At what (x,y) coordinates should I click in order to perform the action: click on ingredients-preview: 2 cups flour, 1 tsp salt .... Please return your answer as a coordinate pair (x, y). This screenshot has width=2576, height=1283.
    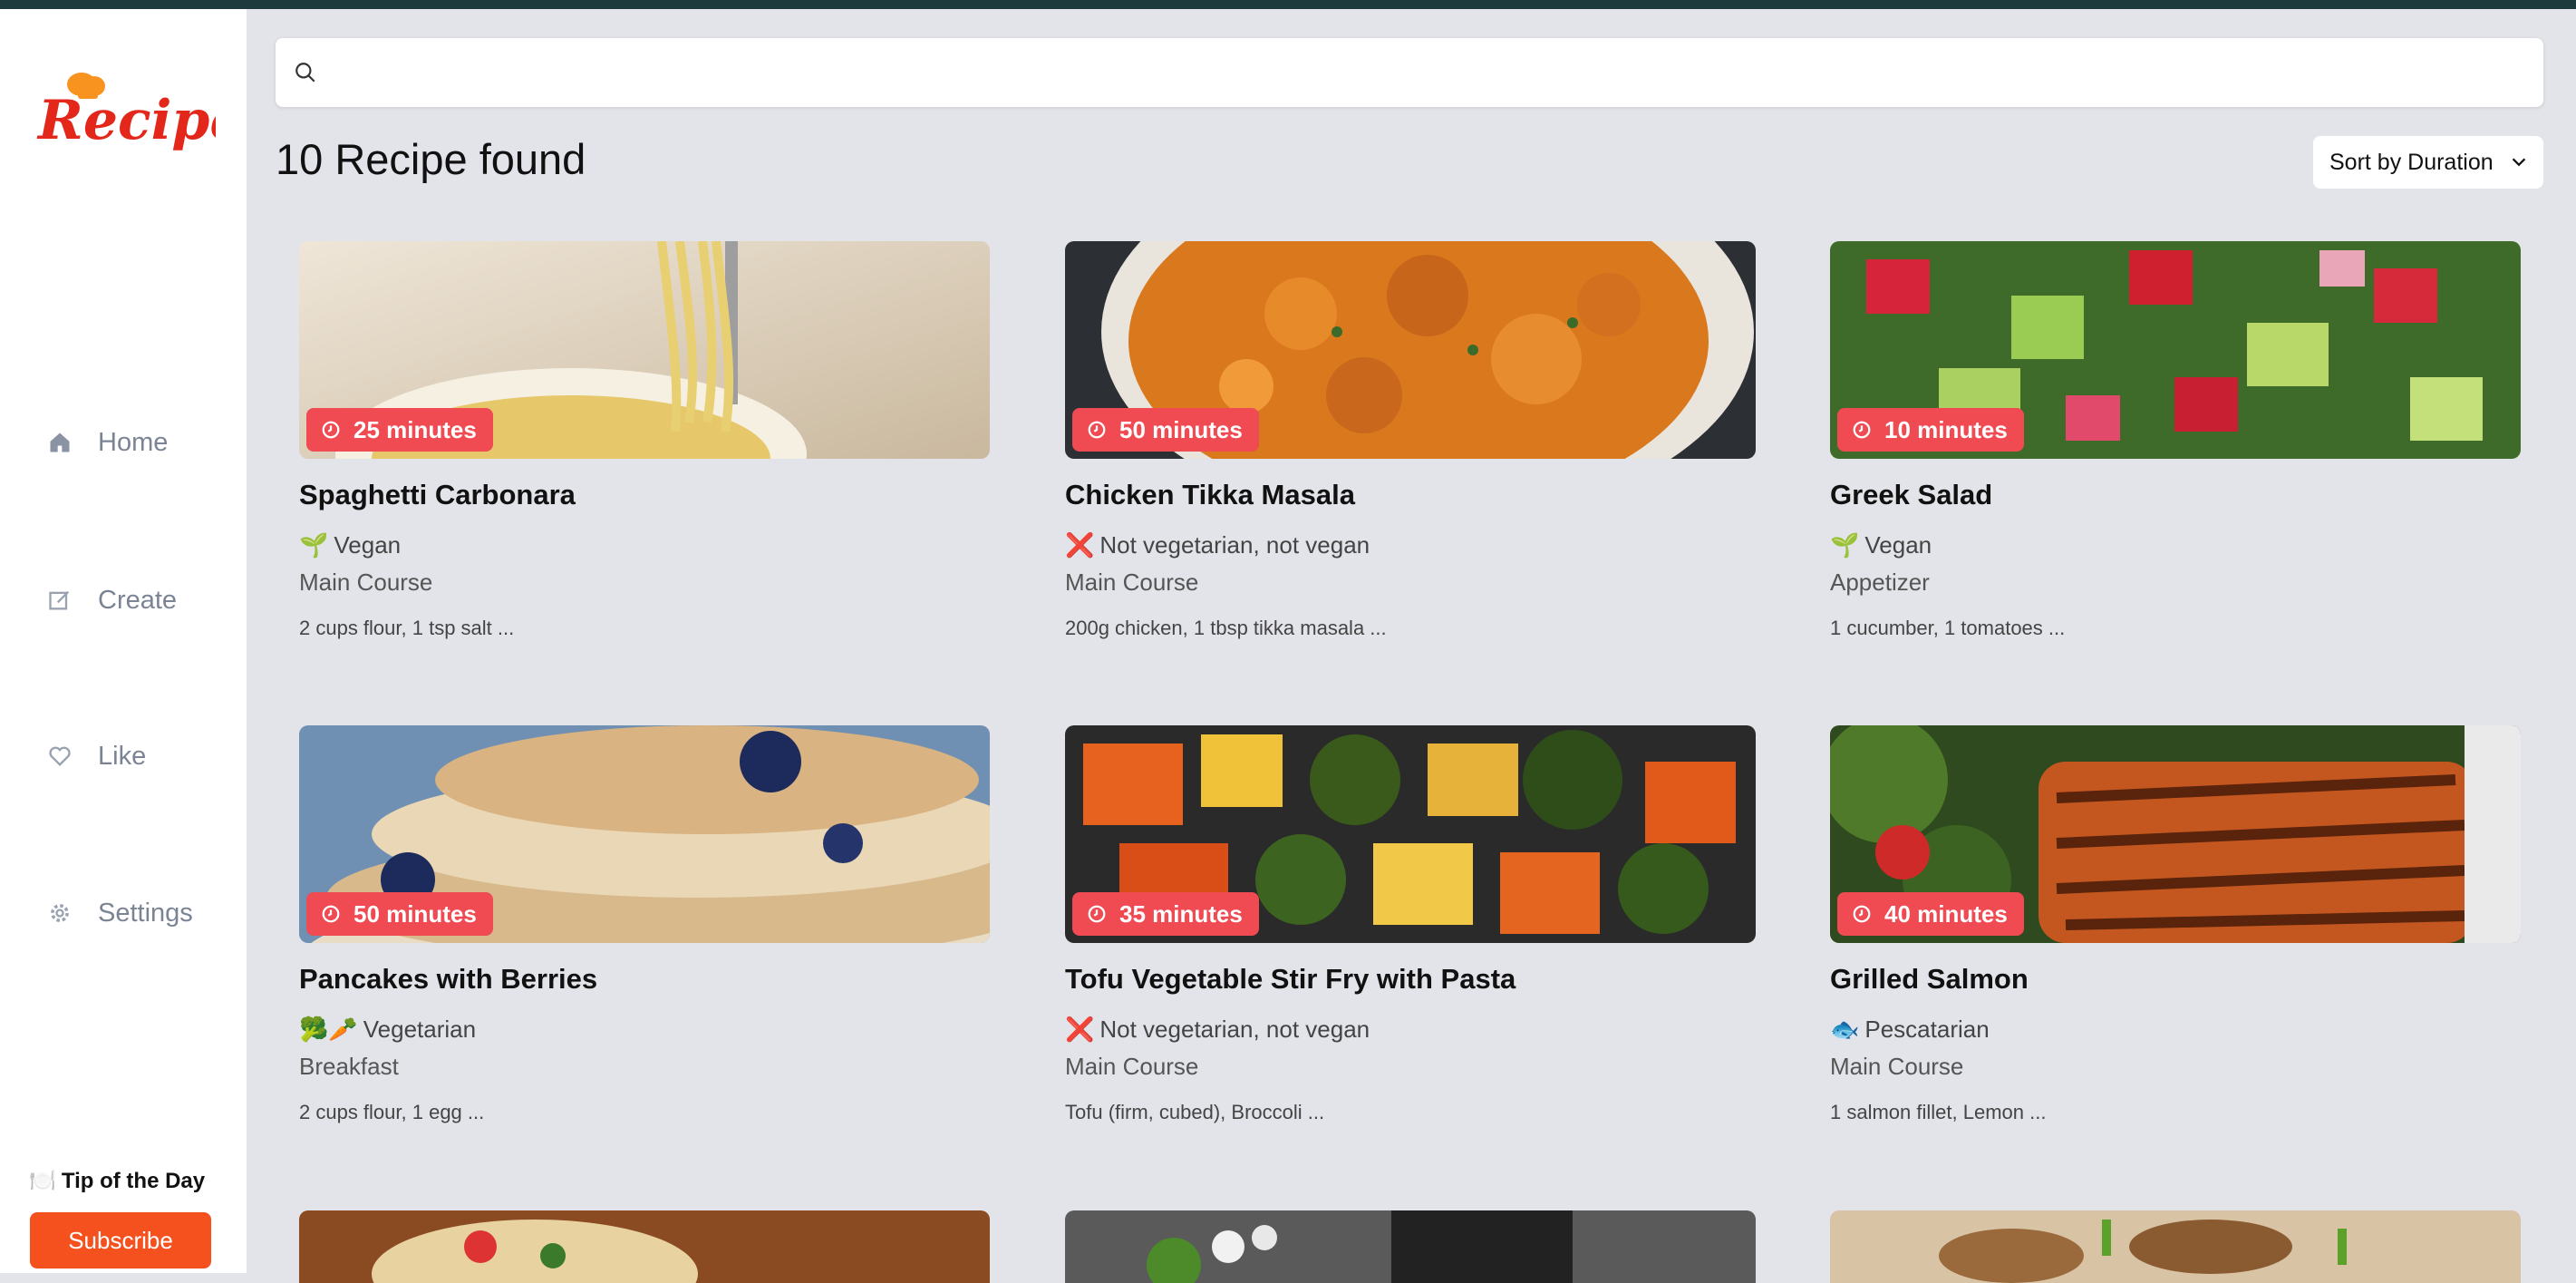
    Looking at the image, I should click on (407, 628).